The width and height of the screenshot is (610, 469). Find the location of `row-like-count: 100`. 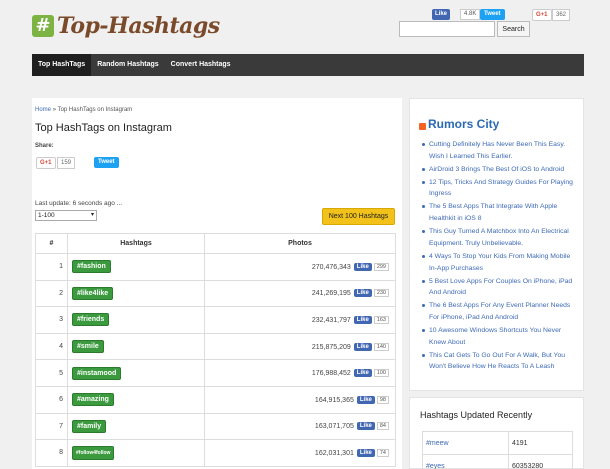

row-like-count: 100 is located at coordinates (381, 373).